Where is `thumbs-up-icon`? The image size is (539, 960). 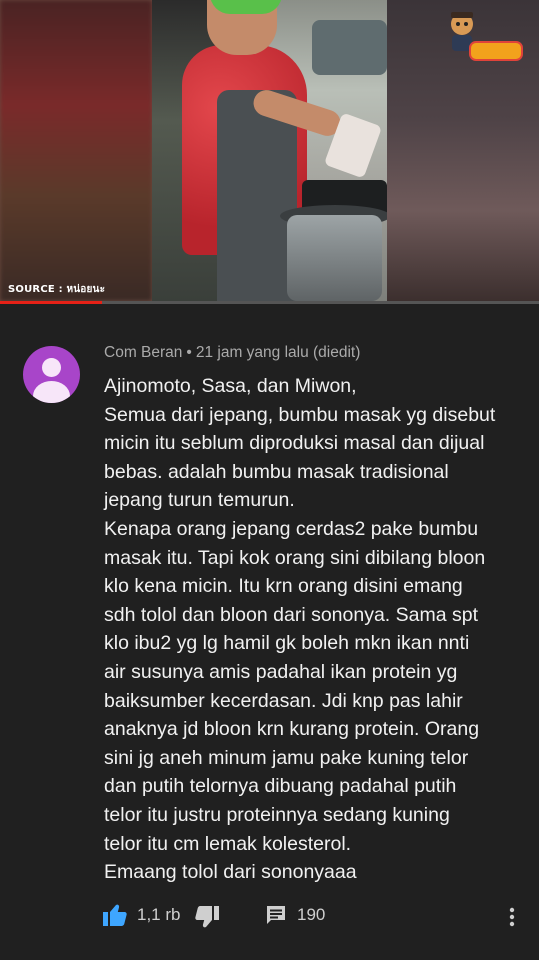 thumbs-up-icon is located at coordinates (115, 915).